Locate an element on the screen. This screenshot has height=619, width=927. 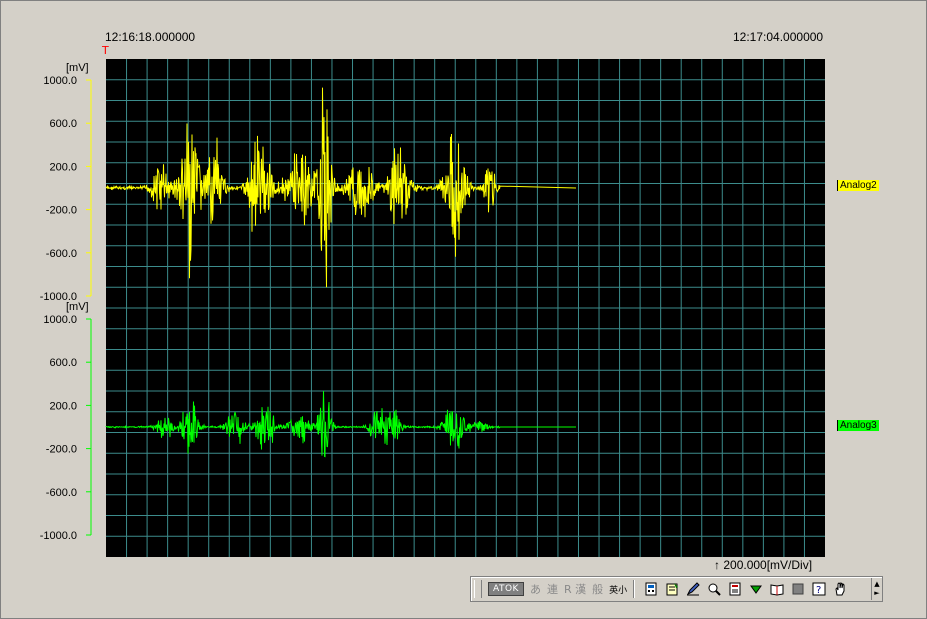
pen-icon is located at coordinates (693, 589).